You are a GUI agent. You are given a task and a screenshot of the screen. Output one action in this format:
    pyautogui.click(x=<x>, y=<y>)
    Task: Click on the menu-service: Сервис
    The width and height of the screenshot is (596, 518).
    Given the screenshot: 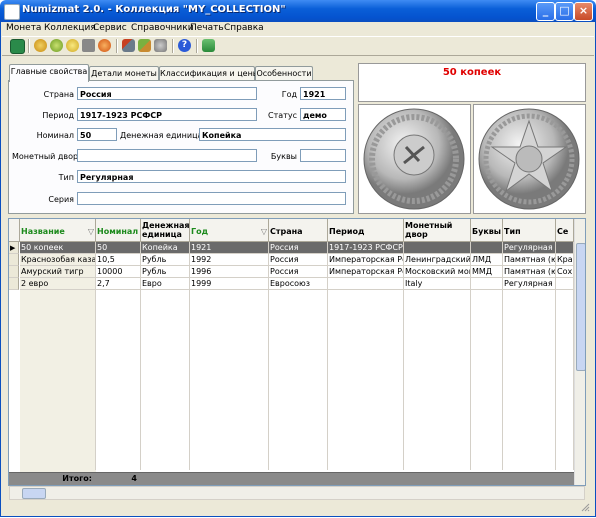 What is the action you would take?
    pyautogui.click(x=110, y=28)
    